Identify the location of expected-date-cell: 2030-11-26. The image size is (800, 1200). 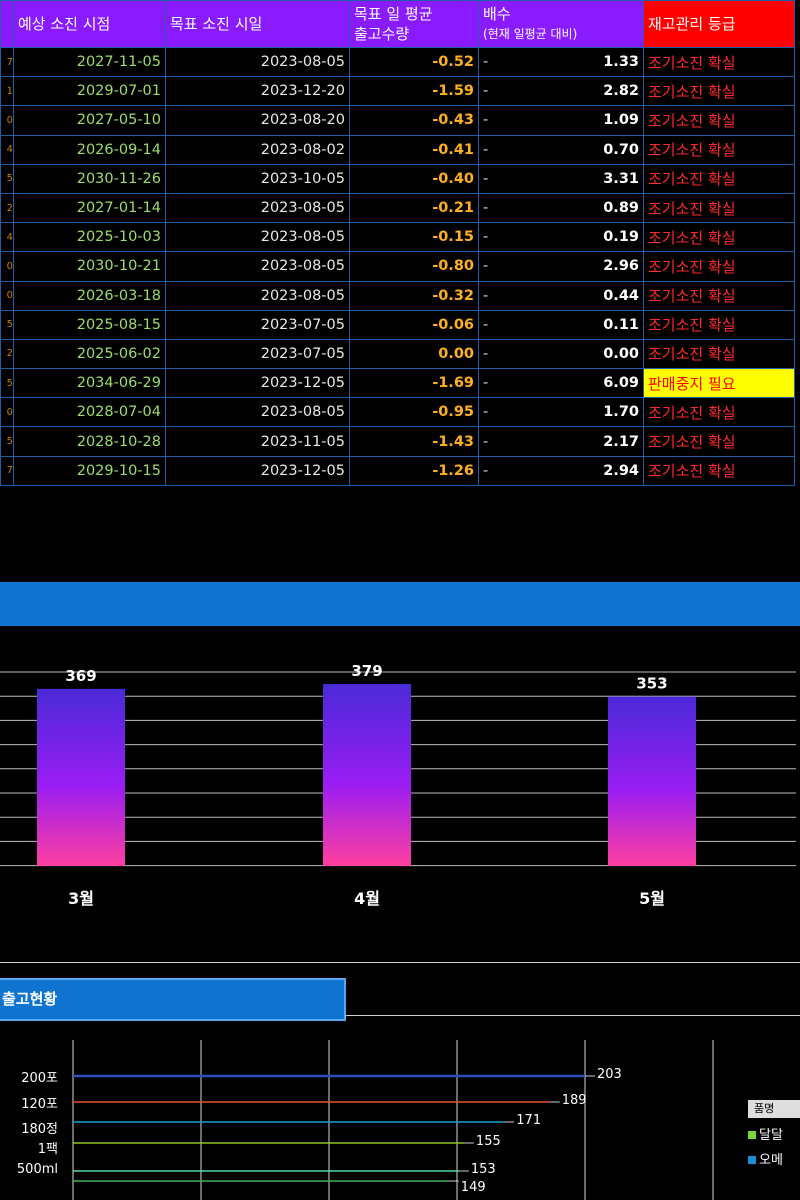
(89, 178).